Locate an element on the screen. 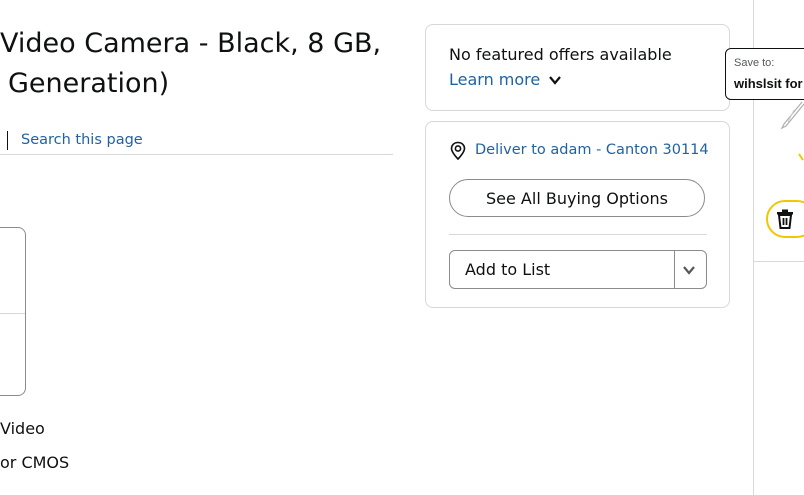 The image size is (804, 495). separator is located at coordinates (7, 140).